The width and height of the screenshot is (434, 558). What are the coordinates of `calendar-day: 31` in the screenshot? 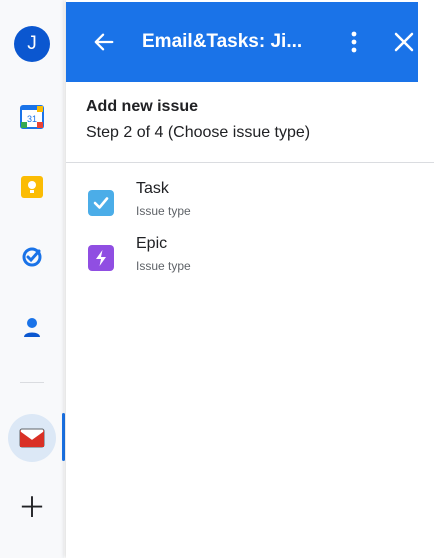 It's located at (32, 119).